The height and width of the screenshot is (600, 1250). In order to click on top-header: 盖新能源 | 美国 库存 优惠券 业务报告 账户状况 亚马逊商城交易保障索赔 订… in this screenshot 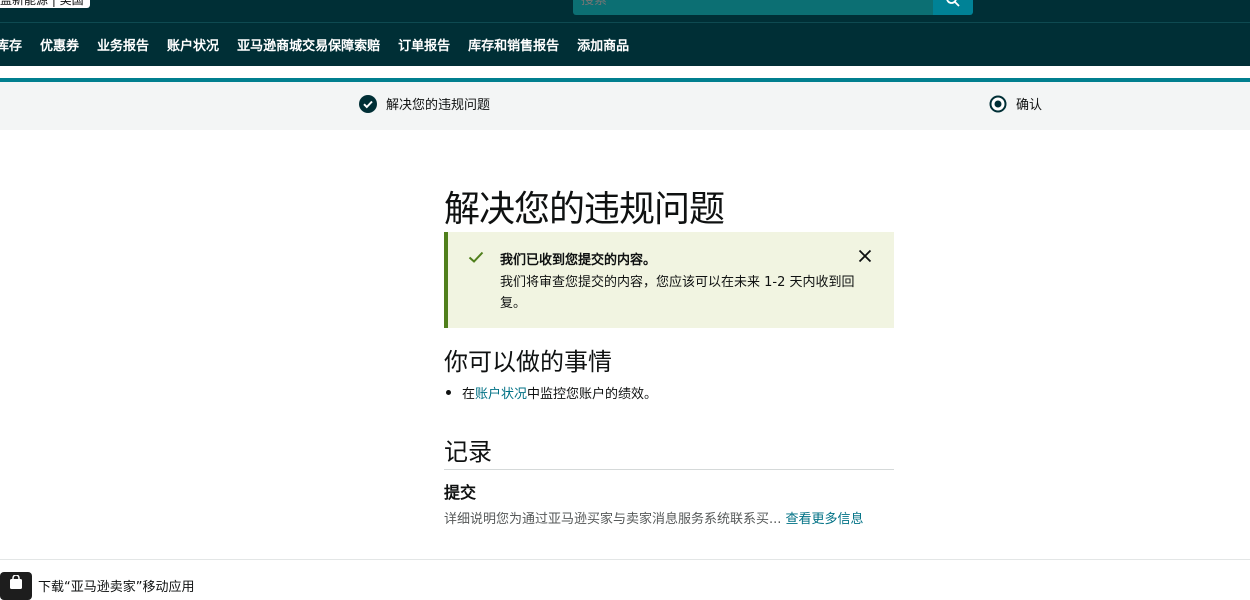, I will do `click(625, 33)`.